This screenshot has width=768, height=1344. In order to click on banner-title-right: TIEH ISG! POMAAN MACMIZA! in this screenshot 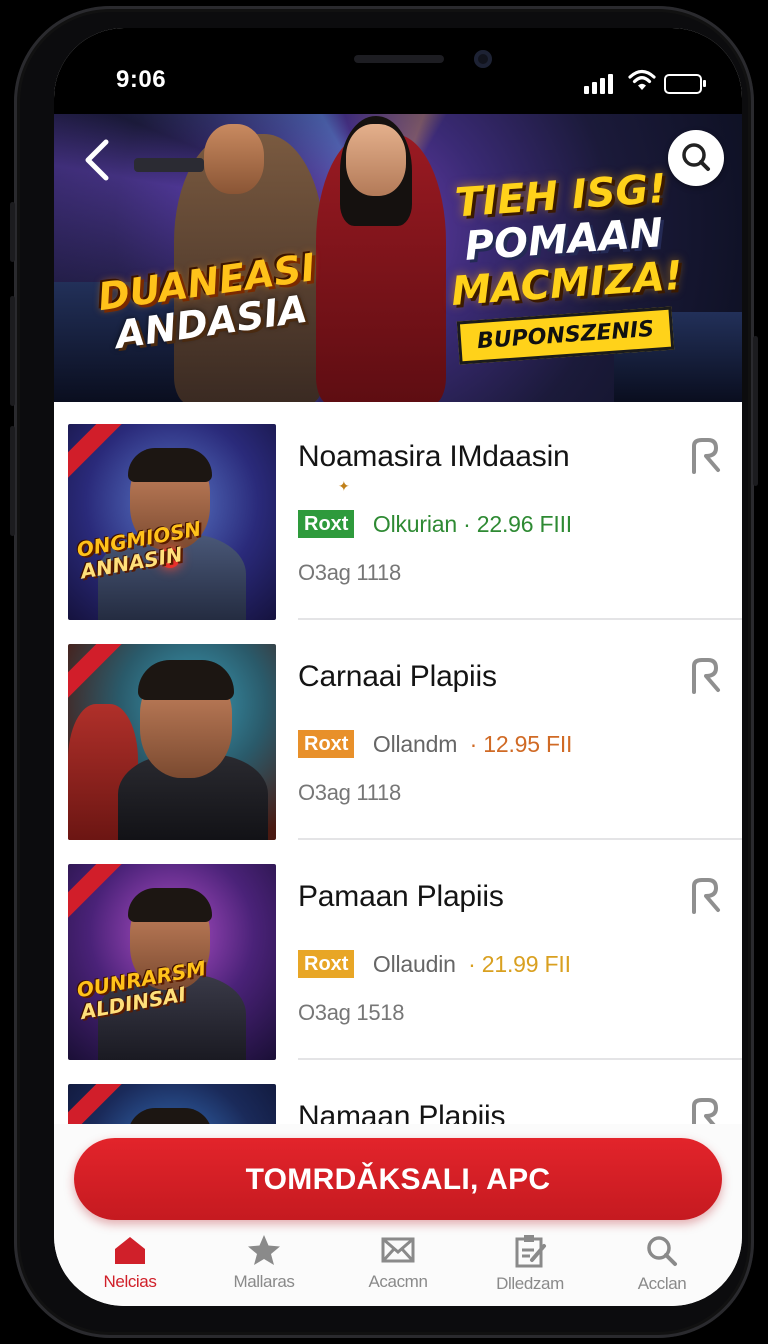, I will do `click(564, 240)`.